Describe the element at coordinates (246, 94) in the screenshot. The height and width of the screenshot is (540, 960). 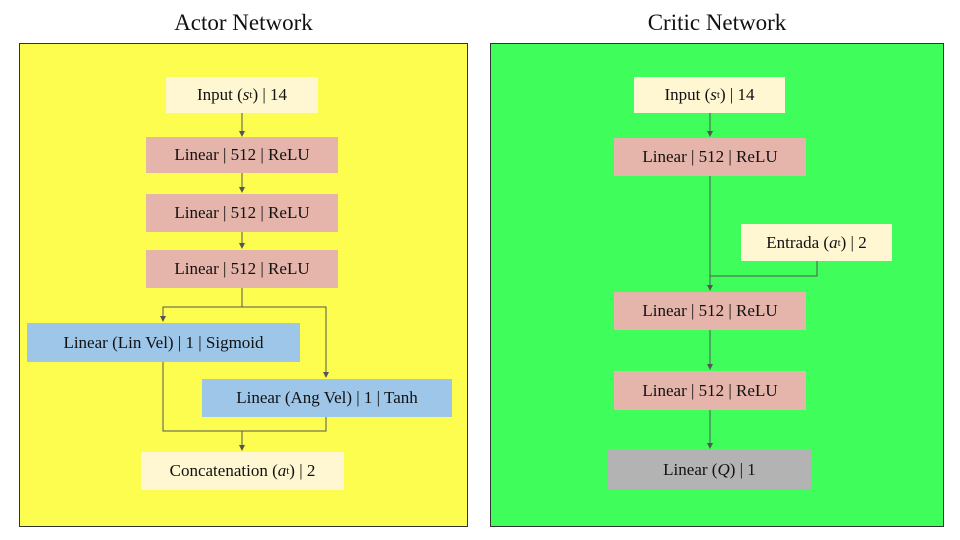
I see `actor-input-var: s` at that location.